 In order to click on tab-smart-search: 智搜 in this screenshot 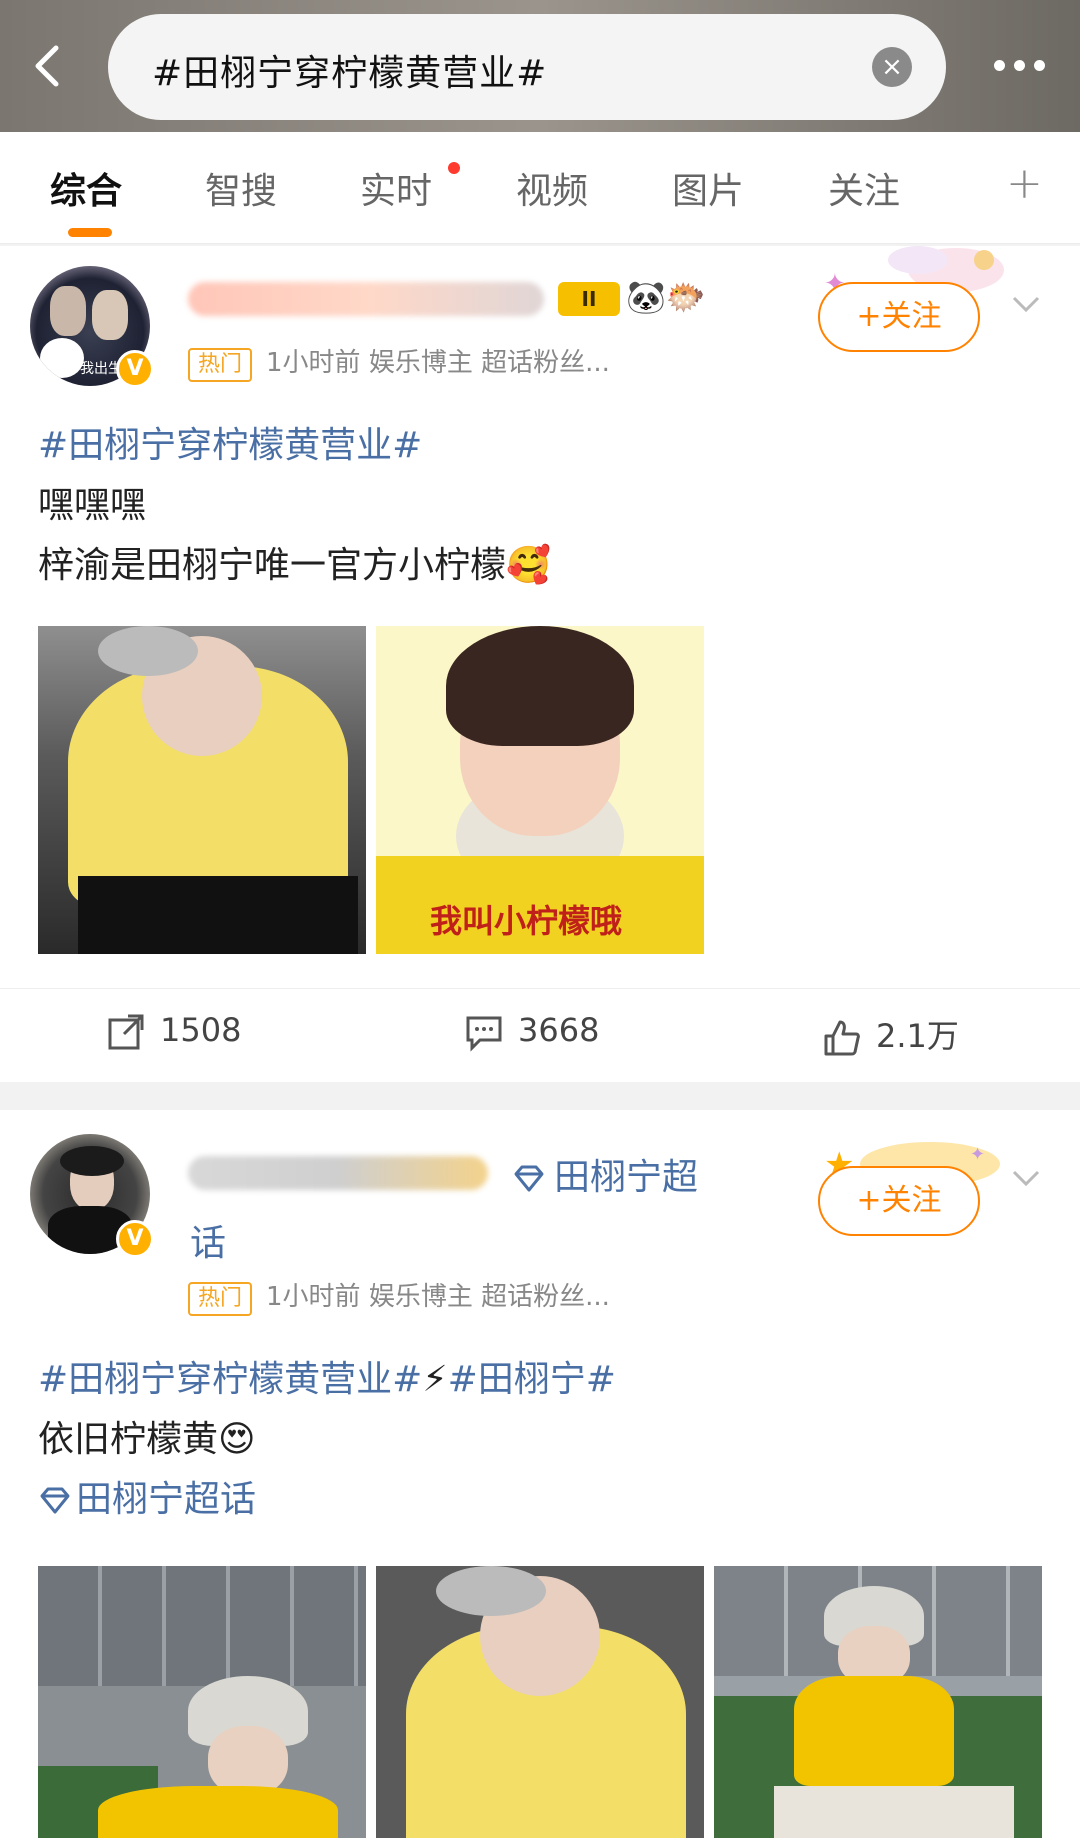, I will do `click(241, 188)`.